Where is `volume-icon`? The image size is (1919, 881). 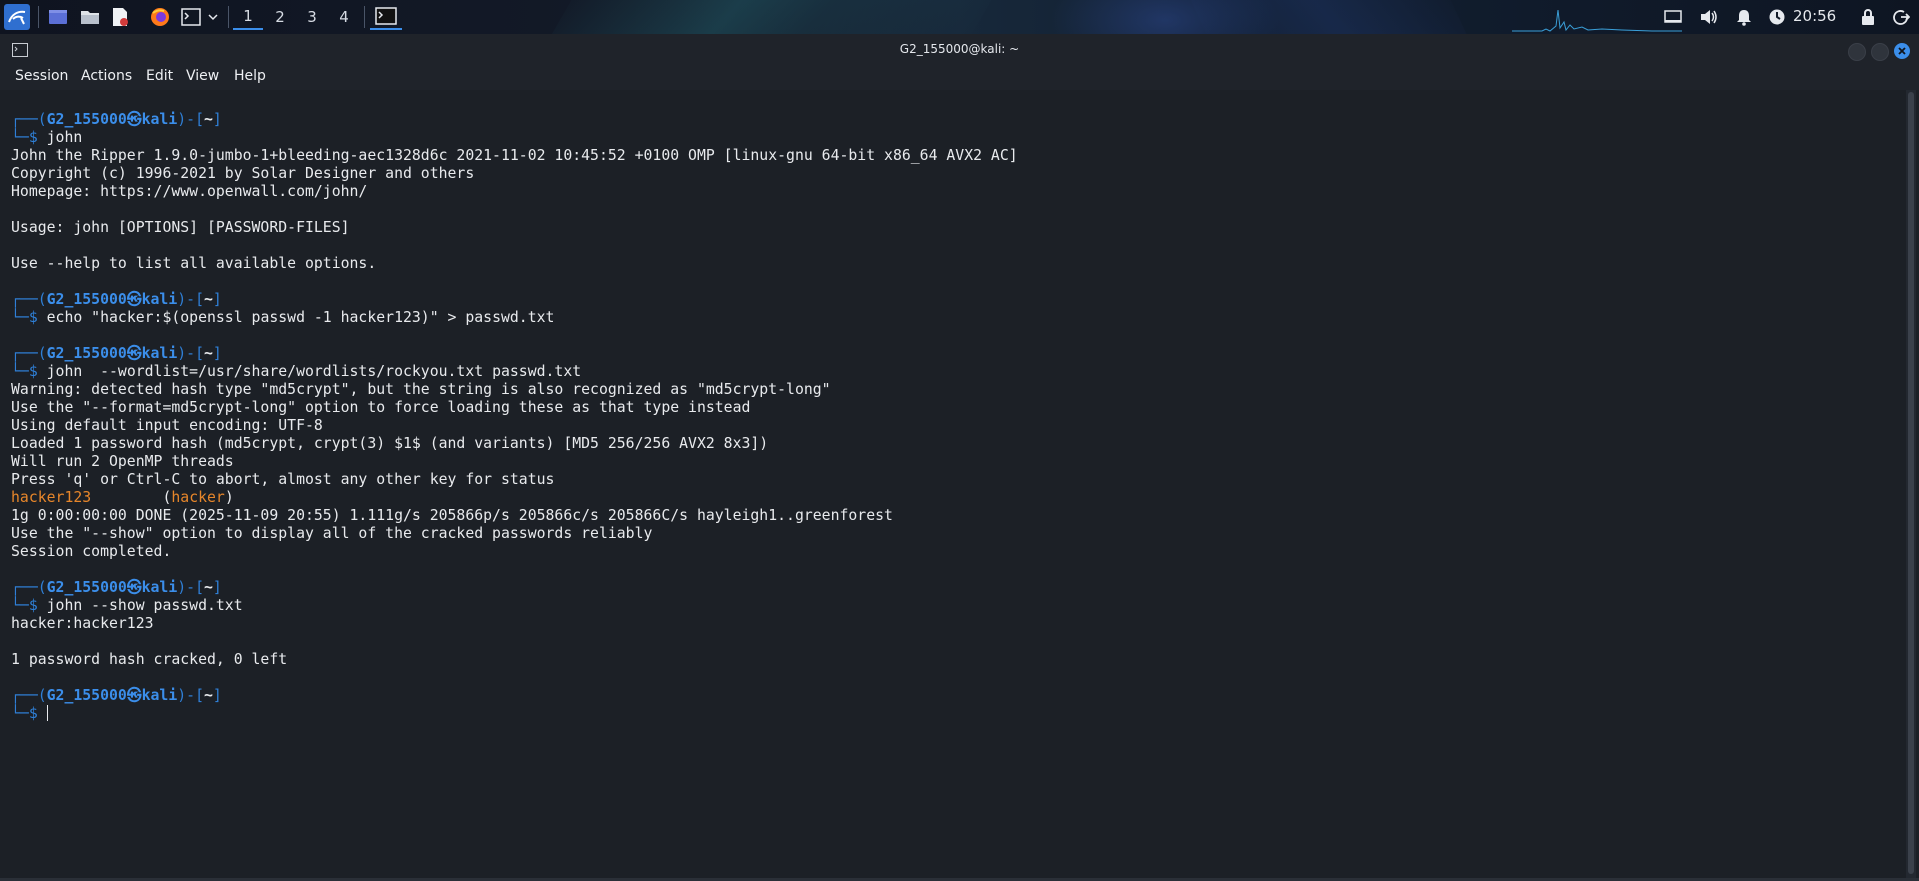 volume-icon is located at coordinates (1709, 17).